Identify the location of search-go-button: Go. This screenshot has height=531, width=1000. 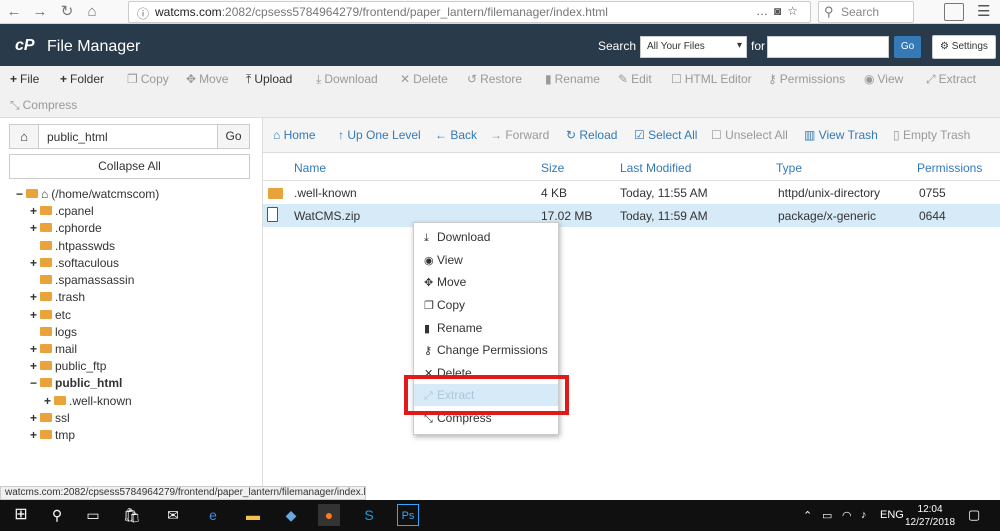
(907, 47).